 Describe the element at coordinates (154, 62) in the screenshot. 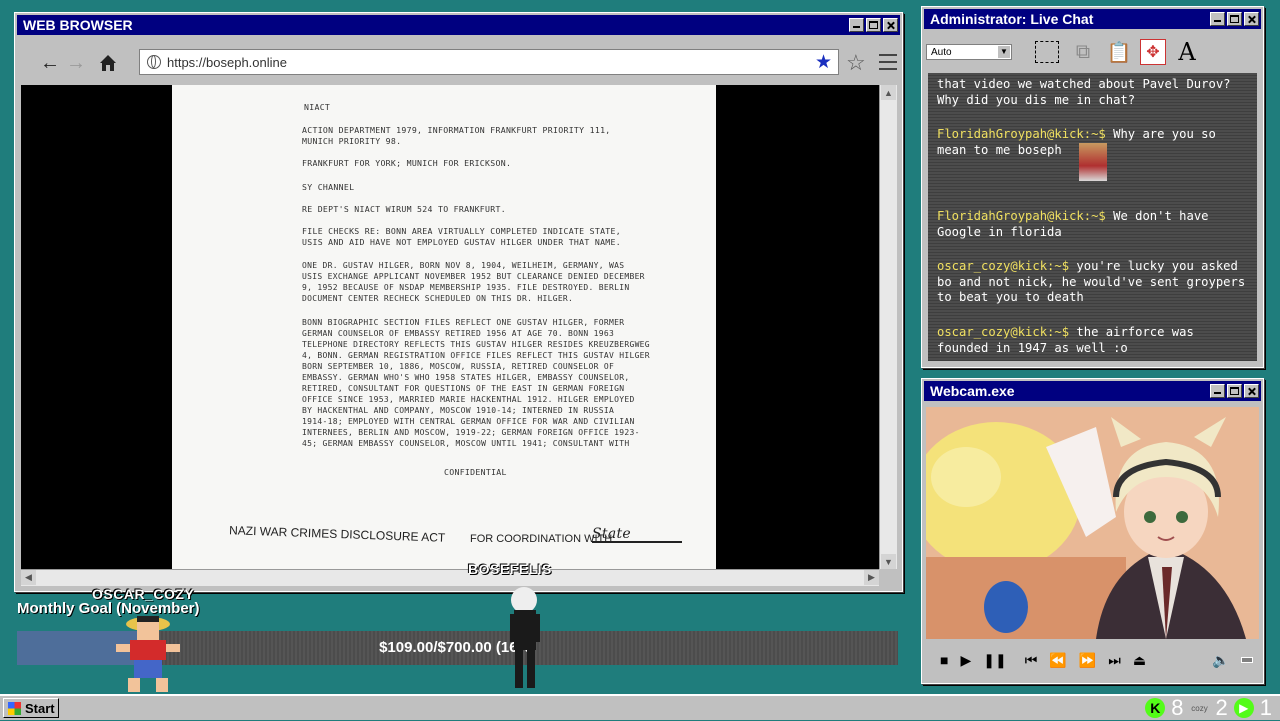

I see `globe-icon` at that location.